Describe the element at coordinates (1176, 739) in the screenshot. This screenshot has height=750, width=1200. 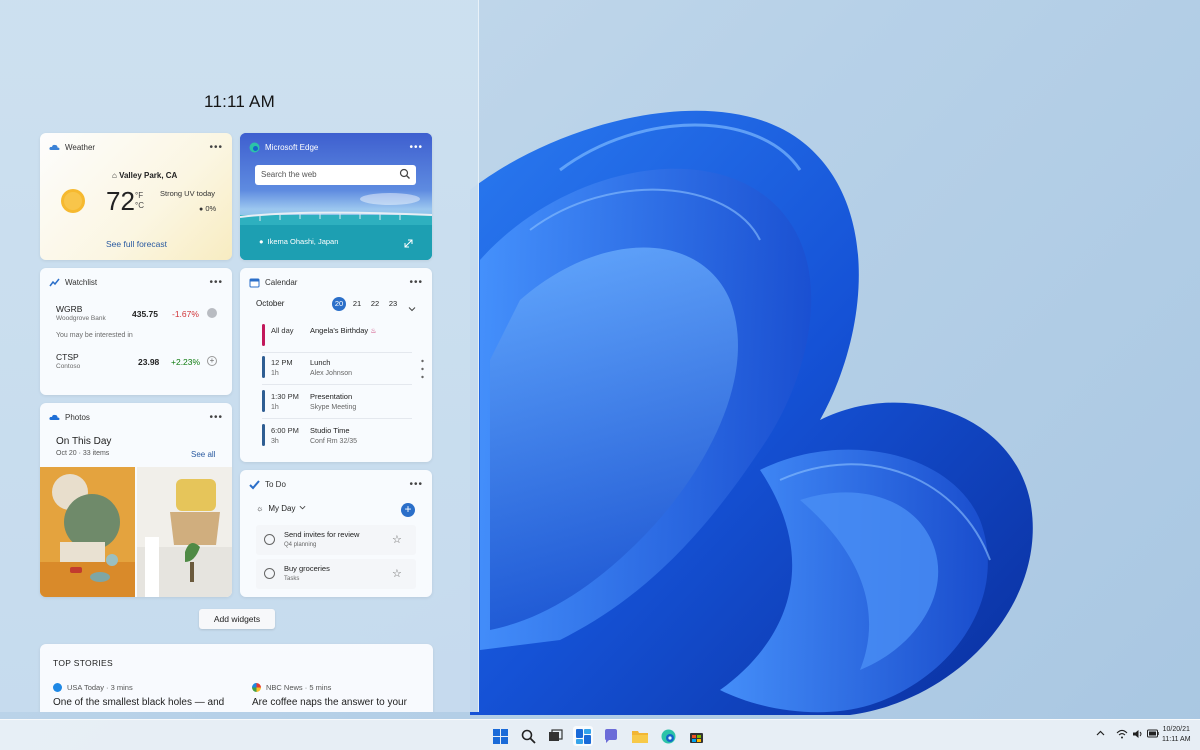
I see `taskbar-time: 11:11 AM` at that location.